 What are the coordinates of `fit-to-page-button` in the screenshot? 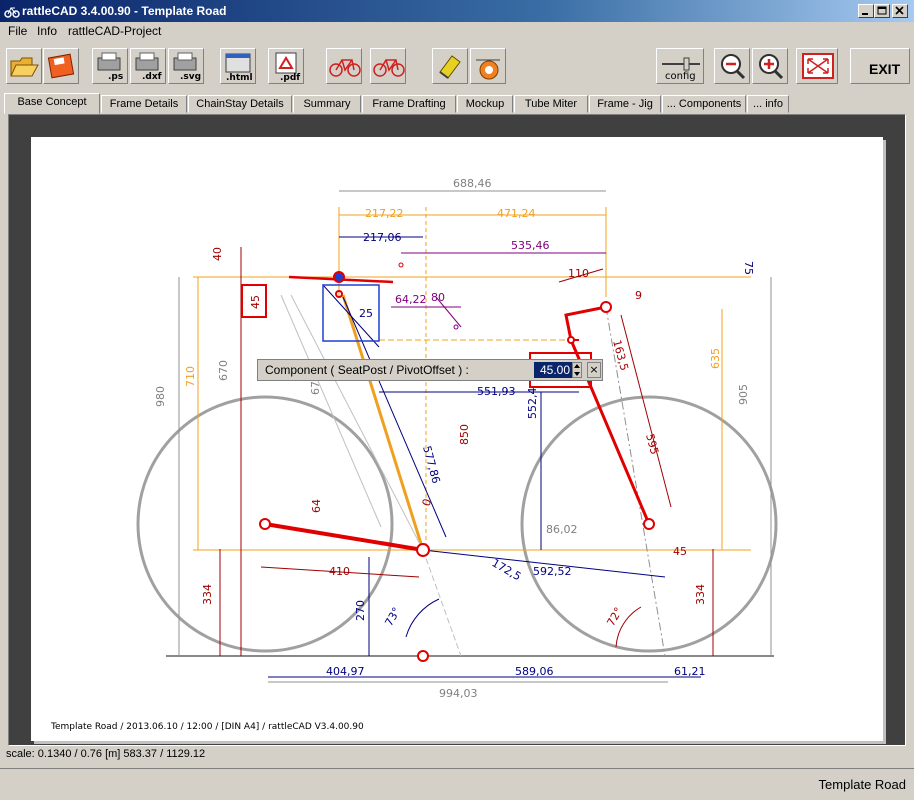 It's located at (817, 66).